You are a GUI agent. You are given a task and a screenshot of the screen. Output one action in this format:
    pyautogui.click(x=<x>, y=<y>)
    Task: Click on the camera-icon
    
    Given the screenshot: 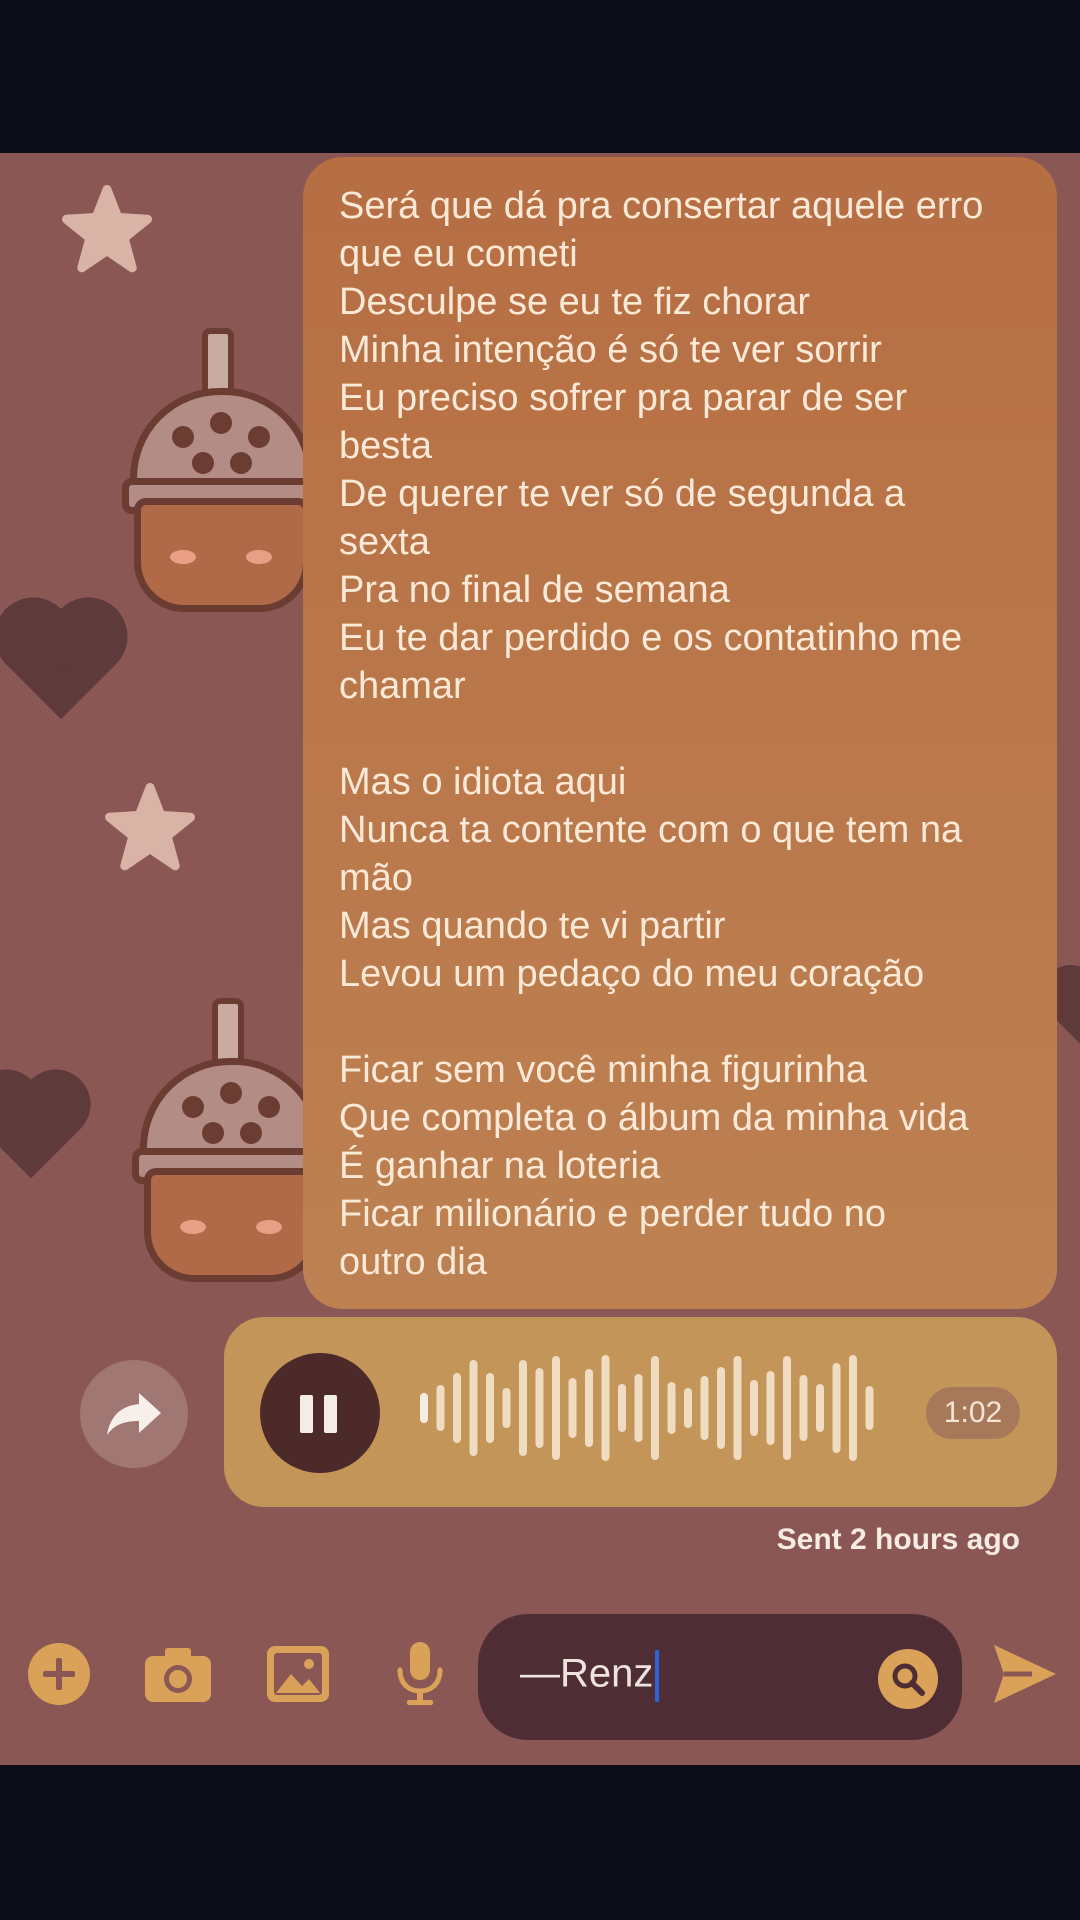 What is the action you would take?
    pyautogui.click(x=178, y=1675)
    